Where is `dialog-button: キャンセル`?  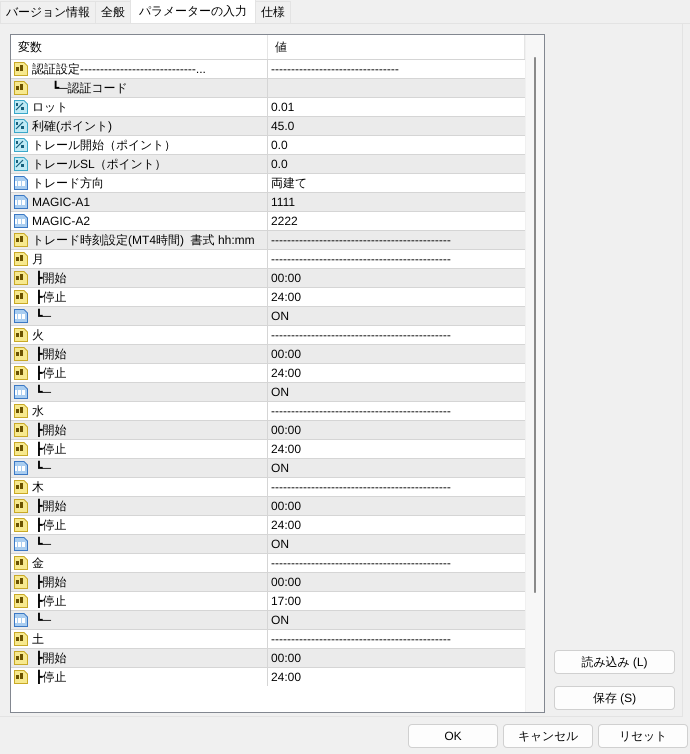 dialog-button: キャンセル is located at coordinates (548, 736).